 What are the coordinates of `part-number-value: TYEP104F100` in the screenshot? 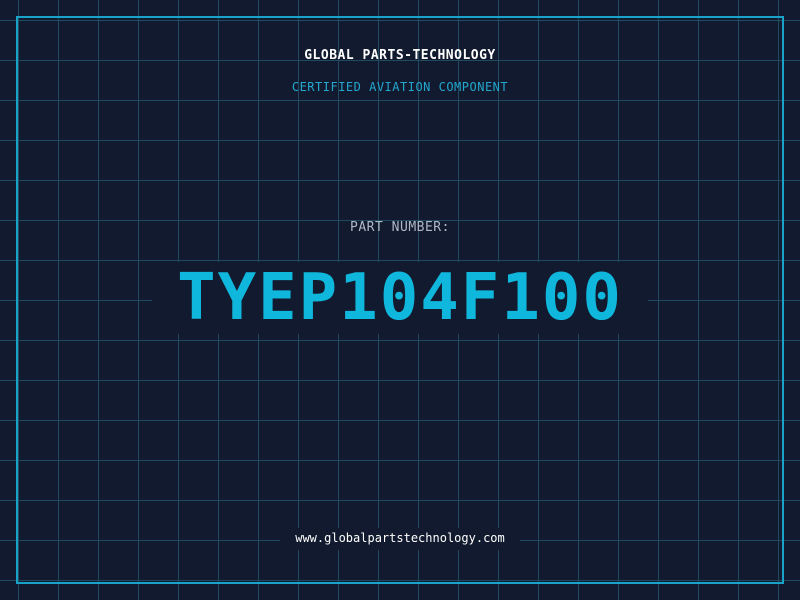 It's located at (400, 298).